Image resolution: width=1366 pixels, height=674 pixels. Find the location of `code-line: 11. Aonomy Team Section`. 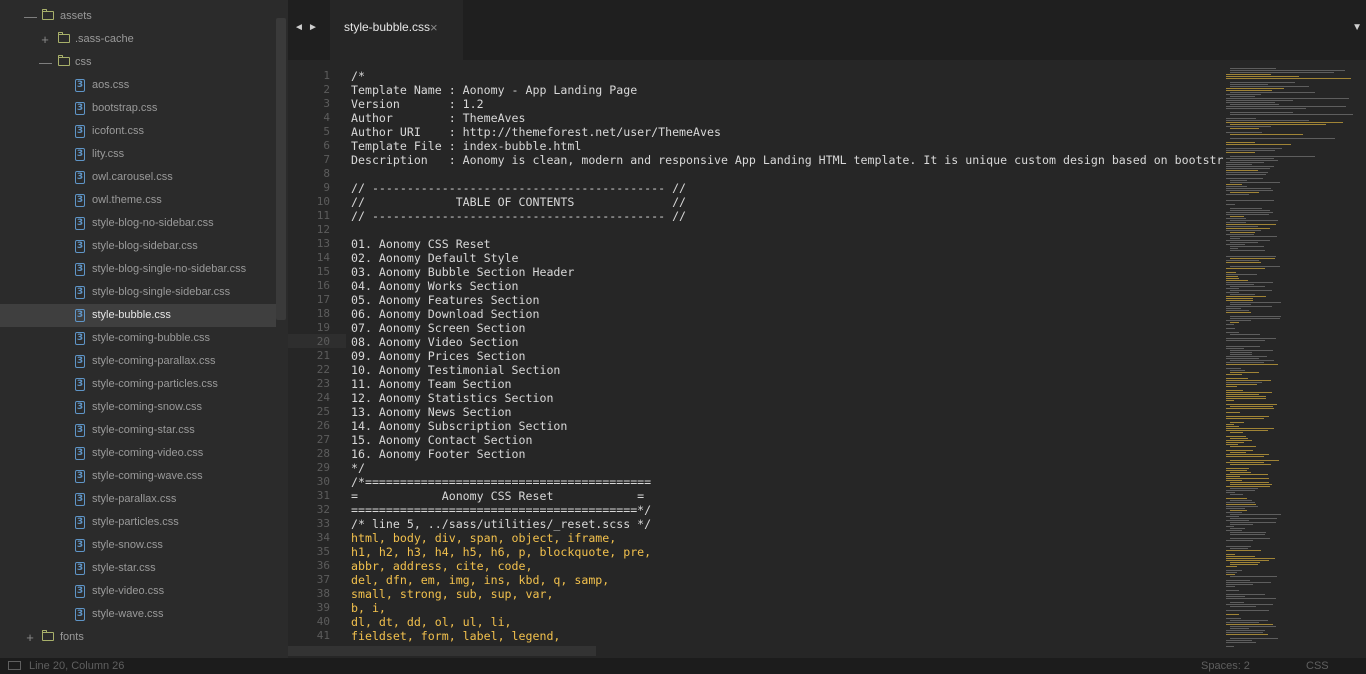

code-line: 11. Aonomy Team Section is located at coordinates (431, 384).